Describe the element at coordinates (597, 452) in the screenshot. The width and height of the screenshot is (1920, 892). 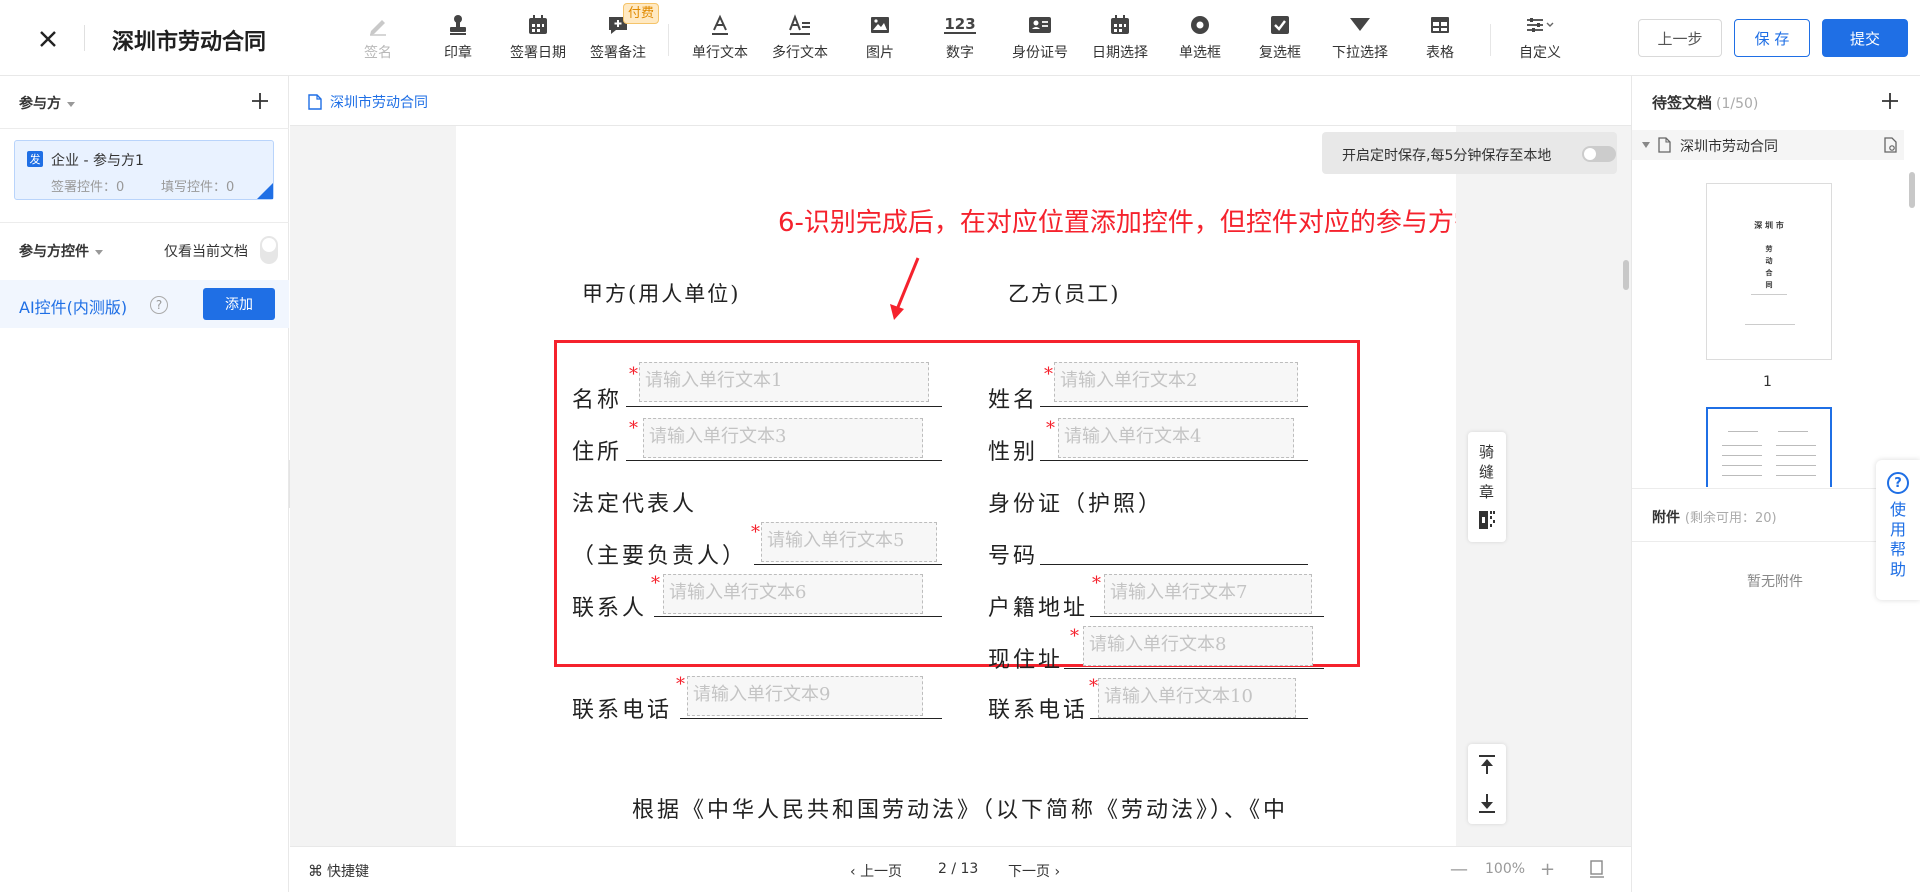
I see `field-label-address: 住所` at that location.